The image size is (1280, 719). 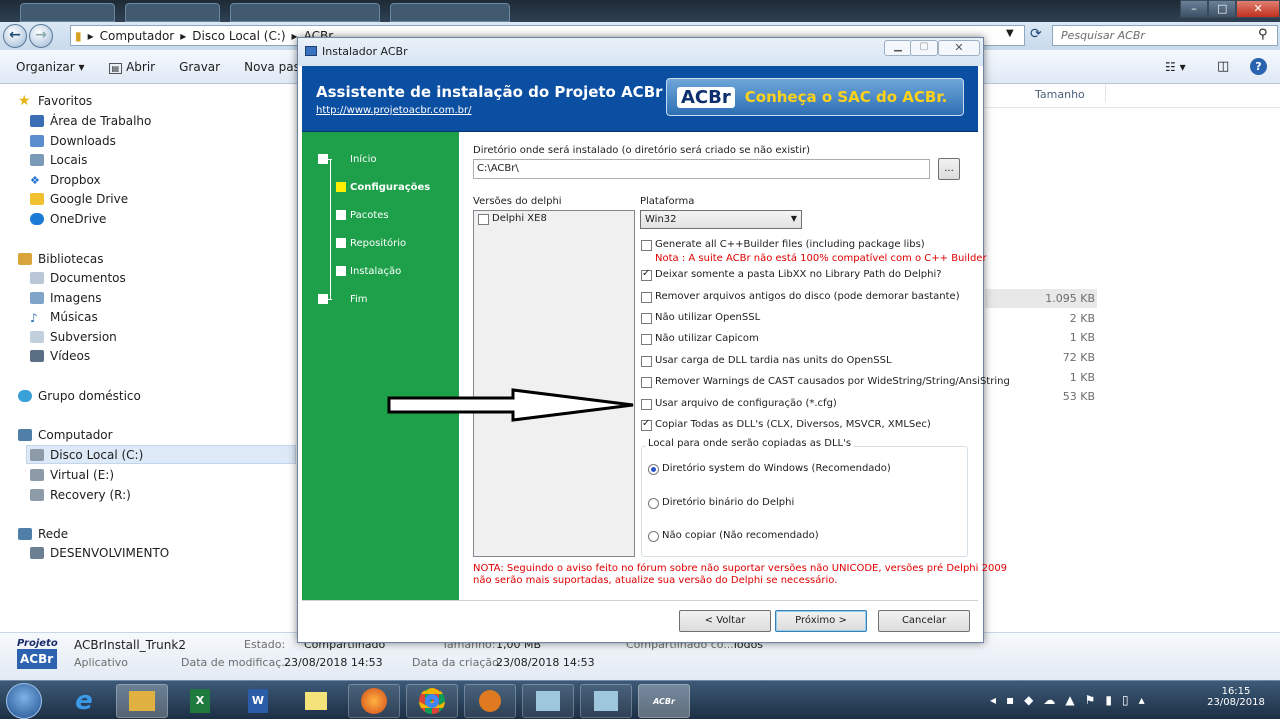 What do you see at coordinates (1236, 697) in the screenshot?
I see `clock: 16:15 23/08/2018` at bounding box center [1236, 697].